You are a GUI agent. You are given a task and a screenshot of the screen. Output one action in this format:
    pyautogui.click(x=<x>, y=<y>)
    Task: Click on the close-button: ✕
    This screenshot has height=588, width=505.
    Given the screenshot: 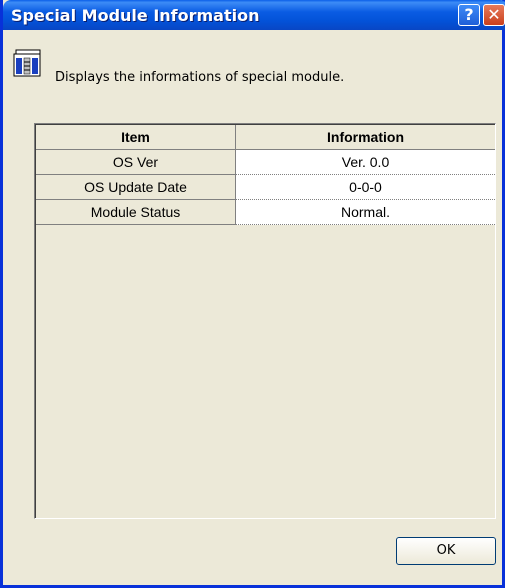 What is the action you would take?
    pyautogui.click(x=494, y=15)
    